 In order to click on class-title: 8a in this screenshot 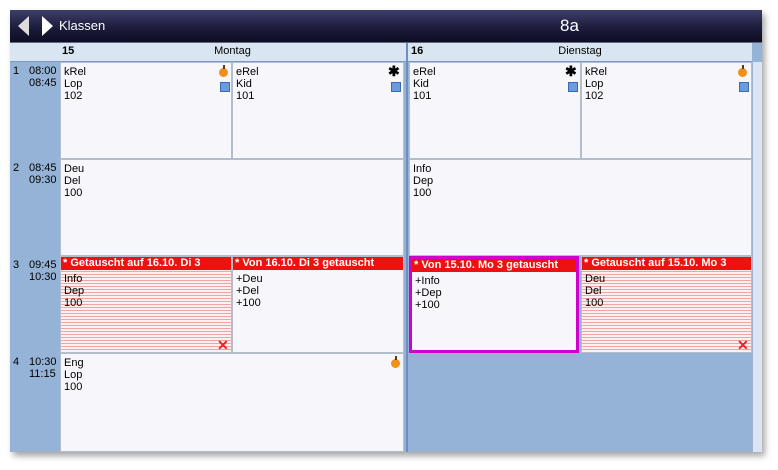, I will do `click(569, 25)`.